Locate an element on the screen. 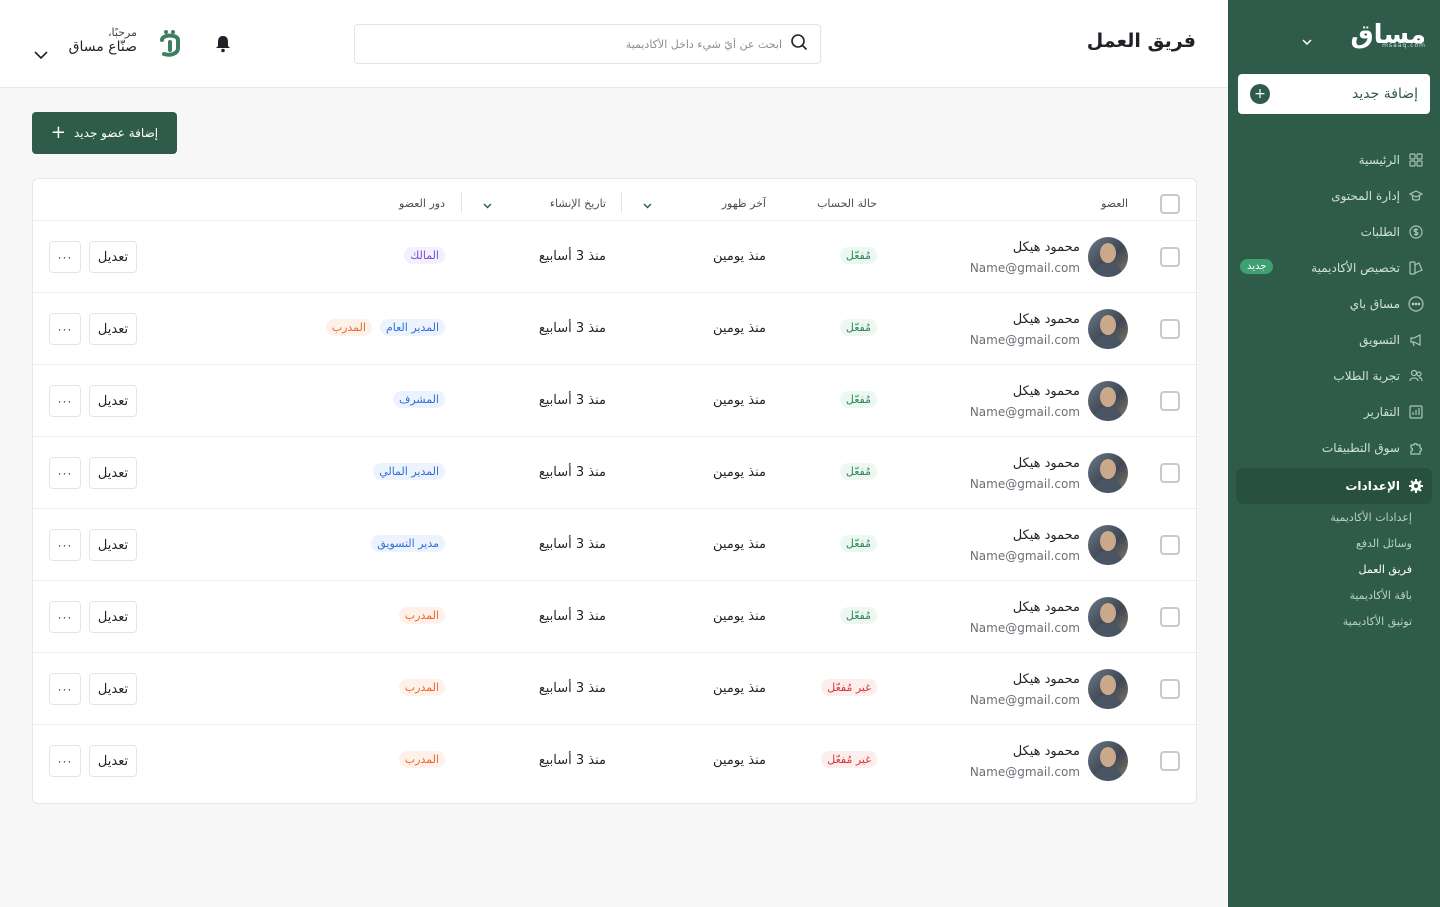  sidebar-item-reports: التقارير is located at coordinates (1334, 412).